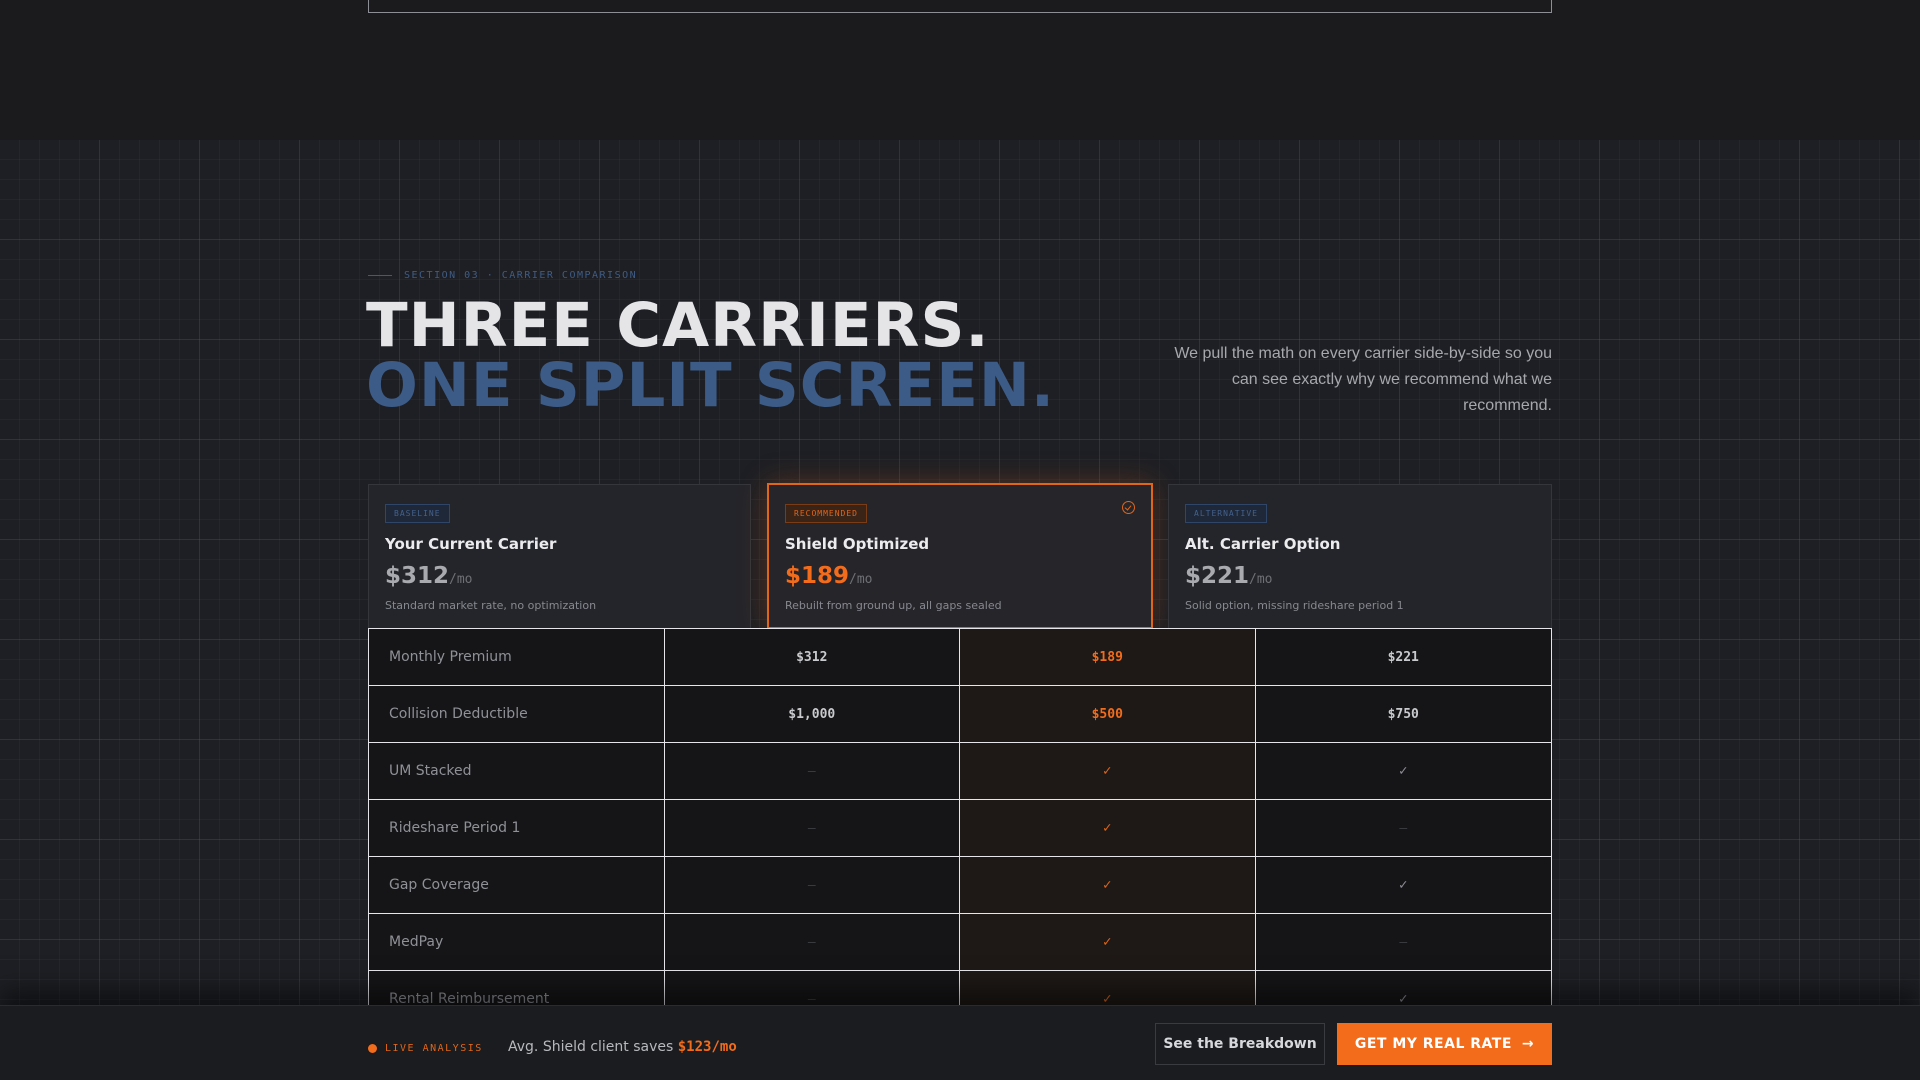 The image size is (1920, 1080). I want to click on savings-prefix: Avg. Shield client saves, so click(591, 1047).